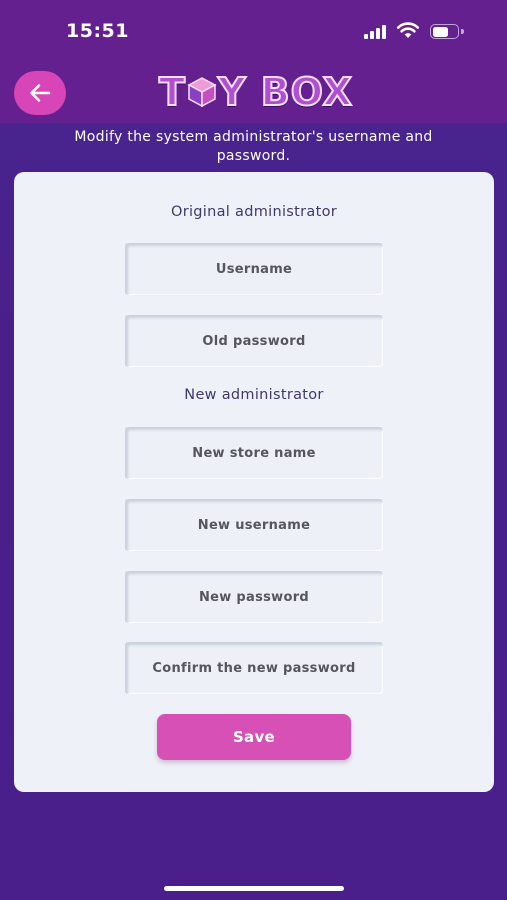 This screenshot has height=900, width=507. I want to click on status-time: 15:51, so click(97, 31).